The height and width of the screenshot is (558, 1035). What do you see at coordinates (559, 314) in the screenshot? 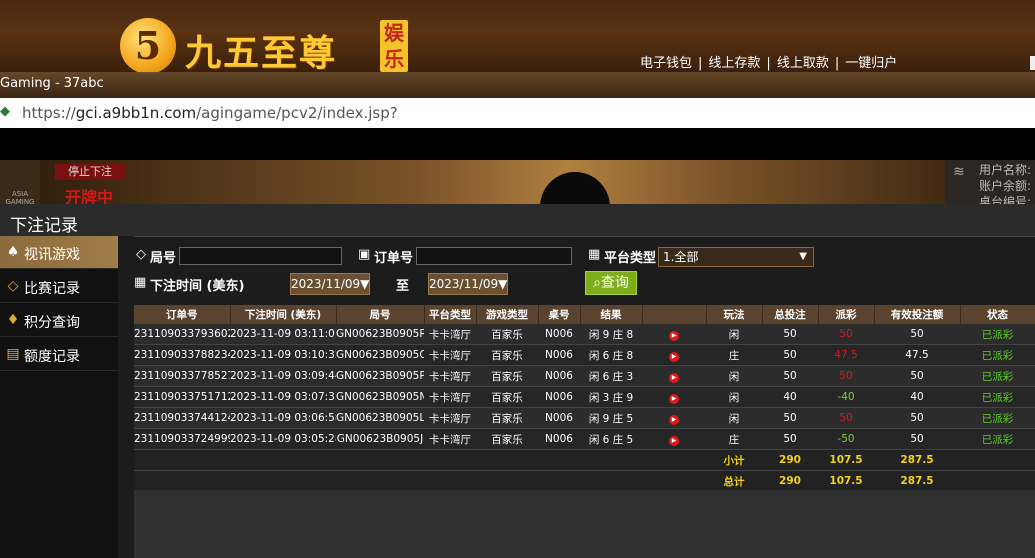
I see `col-header-table-no: 桌号` at bounding box center [559, 314].